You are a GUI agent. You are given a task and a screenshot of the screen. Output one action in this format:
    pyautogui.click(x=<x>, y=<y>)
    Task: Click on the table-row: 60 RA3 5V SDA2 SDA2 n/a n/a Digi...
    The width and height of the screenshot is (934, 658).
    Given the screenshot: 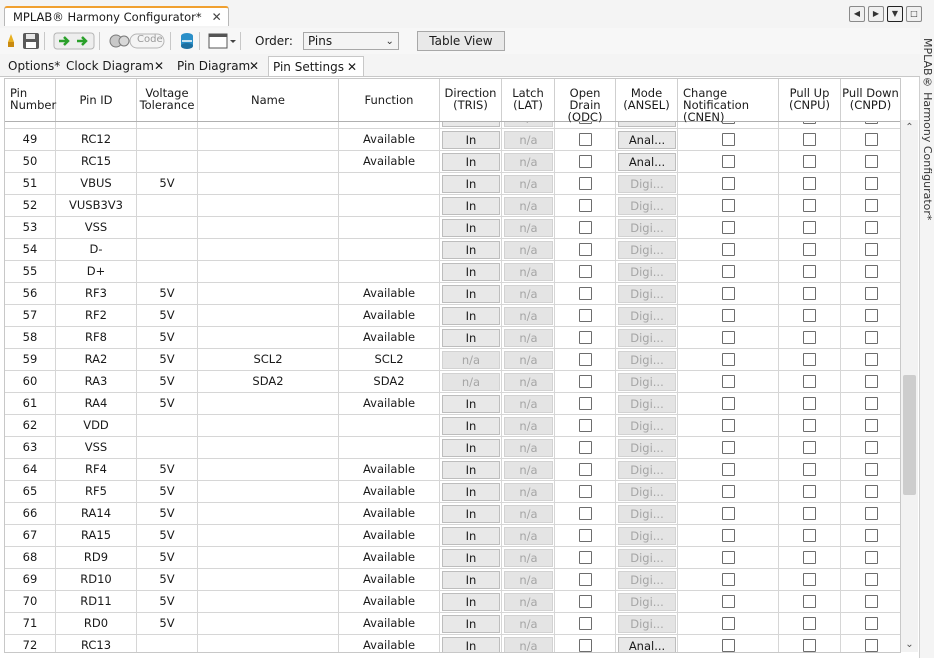 What is the action you would take?
    pyautogui.click(x=452, y=382)
    